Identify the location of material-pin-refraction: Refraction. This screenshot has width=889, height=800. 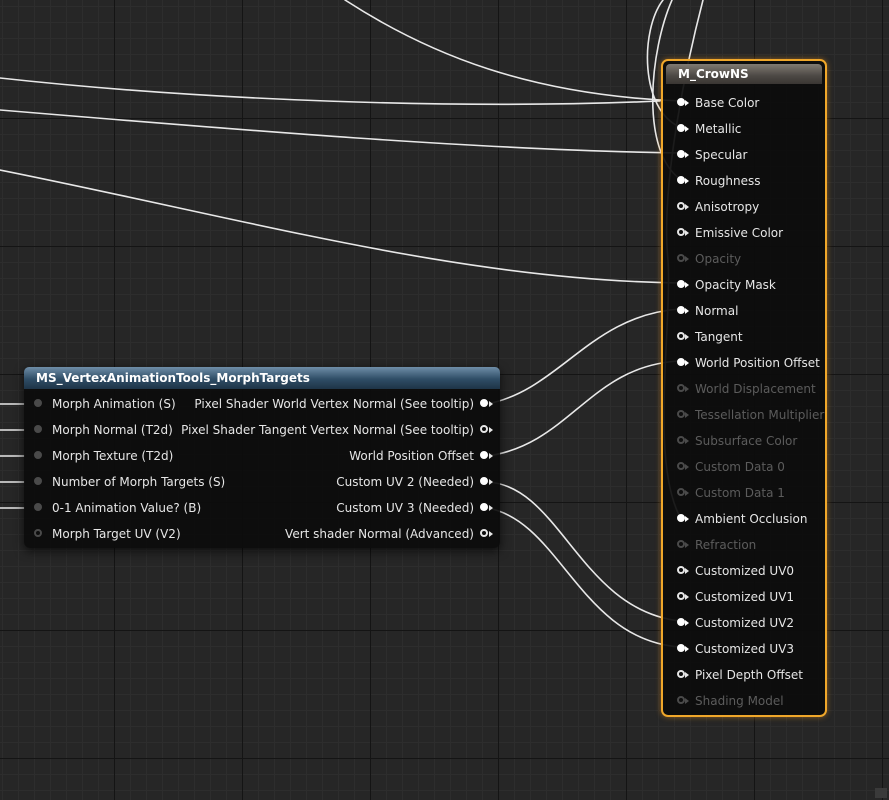
(742, 545).